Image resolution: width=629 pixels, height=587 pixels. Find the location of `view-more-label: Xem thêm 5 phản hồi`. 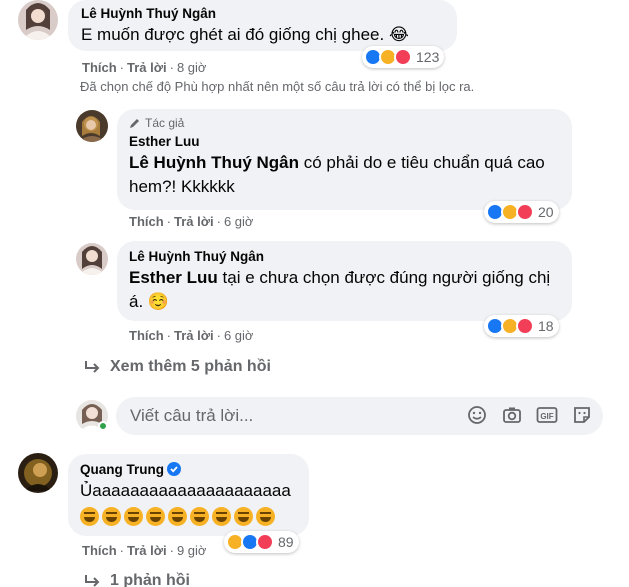

view-more-label: Xem thêm 5 phản hồi is located at coordinates (190, 366).